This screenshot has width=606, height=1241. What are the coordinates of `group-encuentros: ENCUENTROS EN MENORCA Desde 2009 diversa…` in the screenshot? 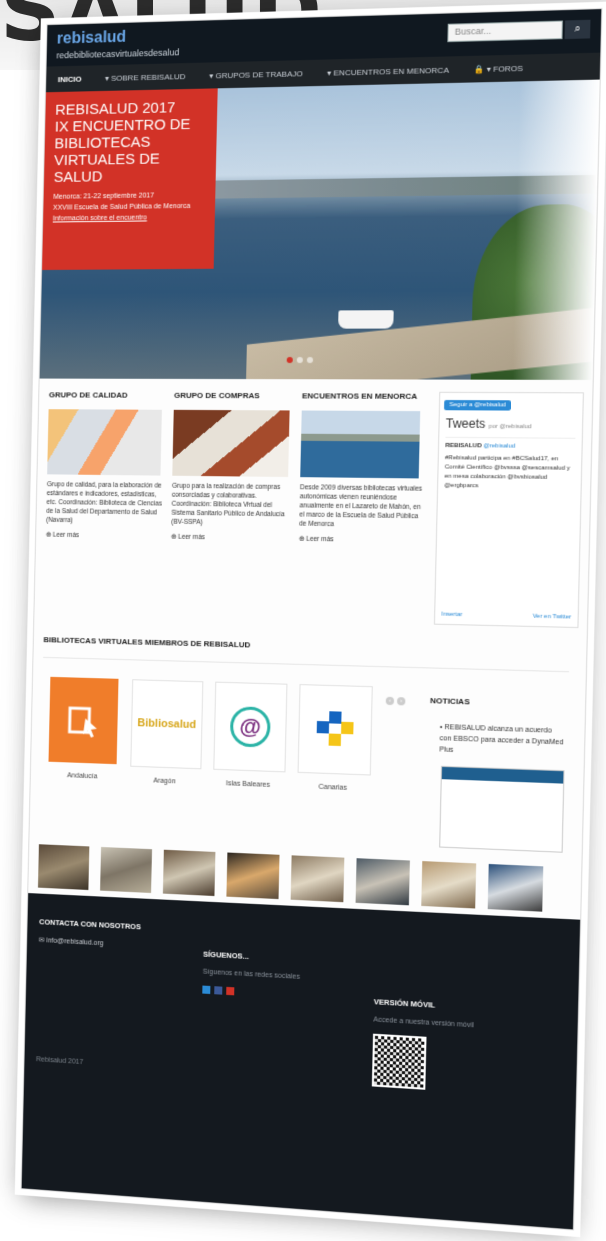 It's located at (362, 467).